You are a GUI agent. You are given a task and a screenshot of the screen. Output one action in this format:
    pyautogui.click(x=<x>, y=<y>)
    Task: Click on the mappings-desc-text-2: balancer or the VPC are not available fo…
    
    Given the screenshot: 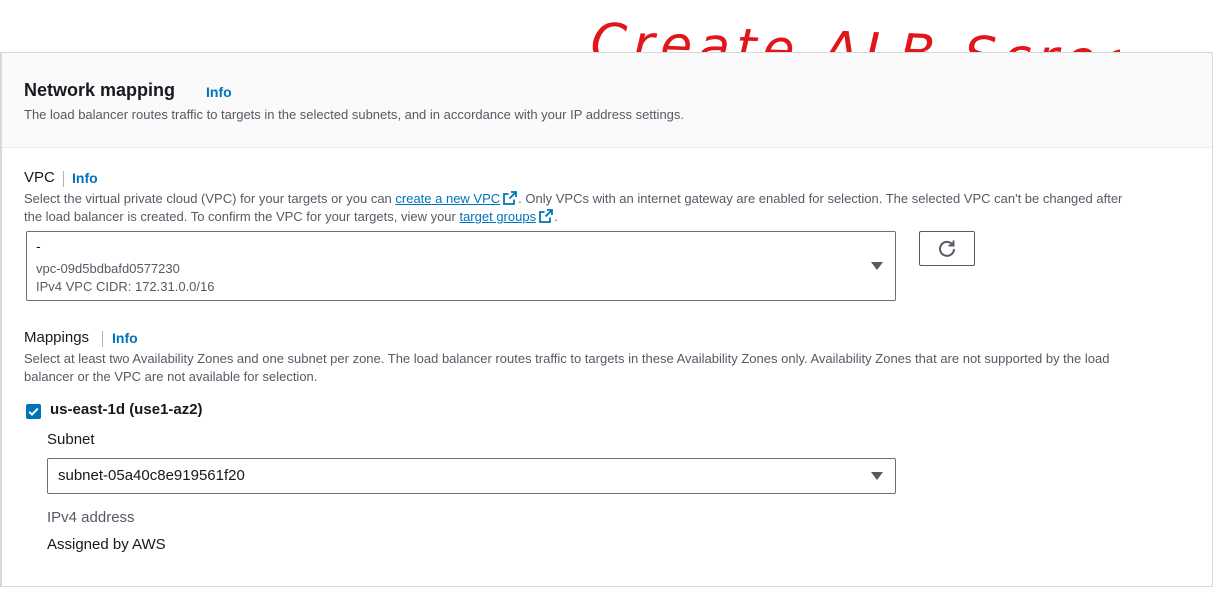 What is the action you would take?
    pyautogui.click(x=171, y=376)
    